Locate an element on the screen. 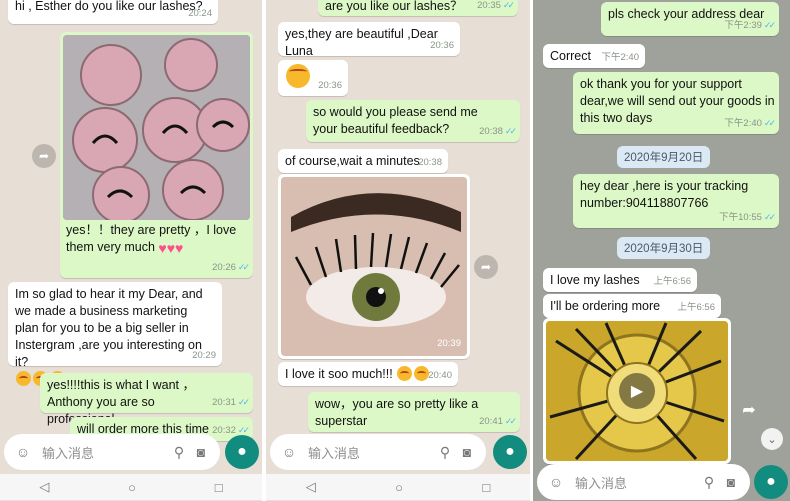 Image resolution: width=790 pixels, height=501 pixels. message-incoming: yes,they are beautiful ,Dear Luna 20:36 is located at coordinates (369, 40).